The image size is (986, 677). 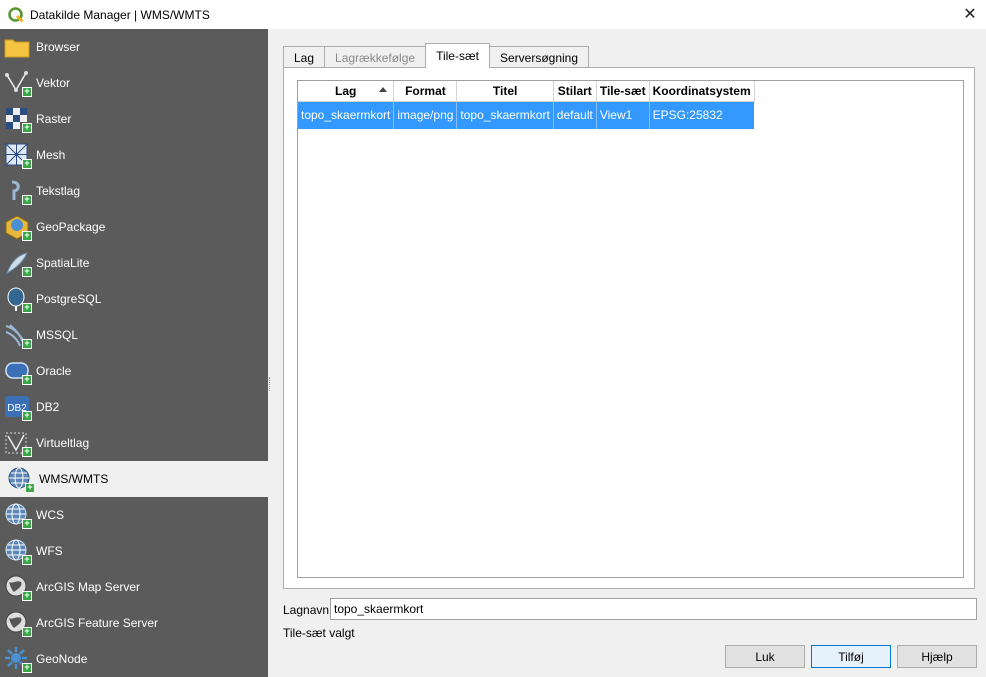 What do you see at coordinates (17, 83) in the screenshot?
I see `vector-icon: +` at bounding box center [17, 83].